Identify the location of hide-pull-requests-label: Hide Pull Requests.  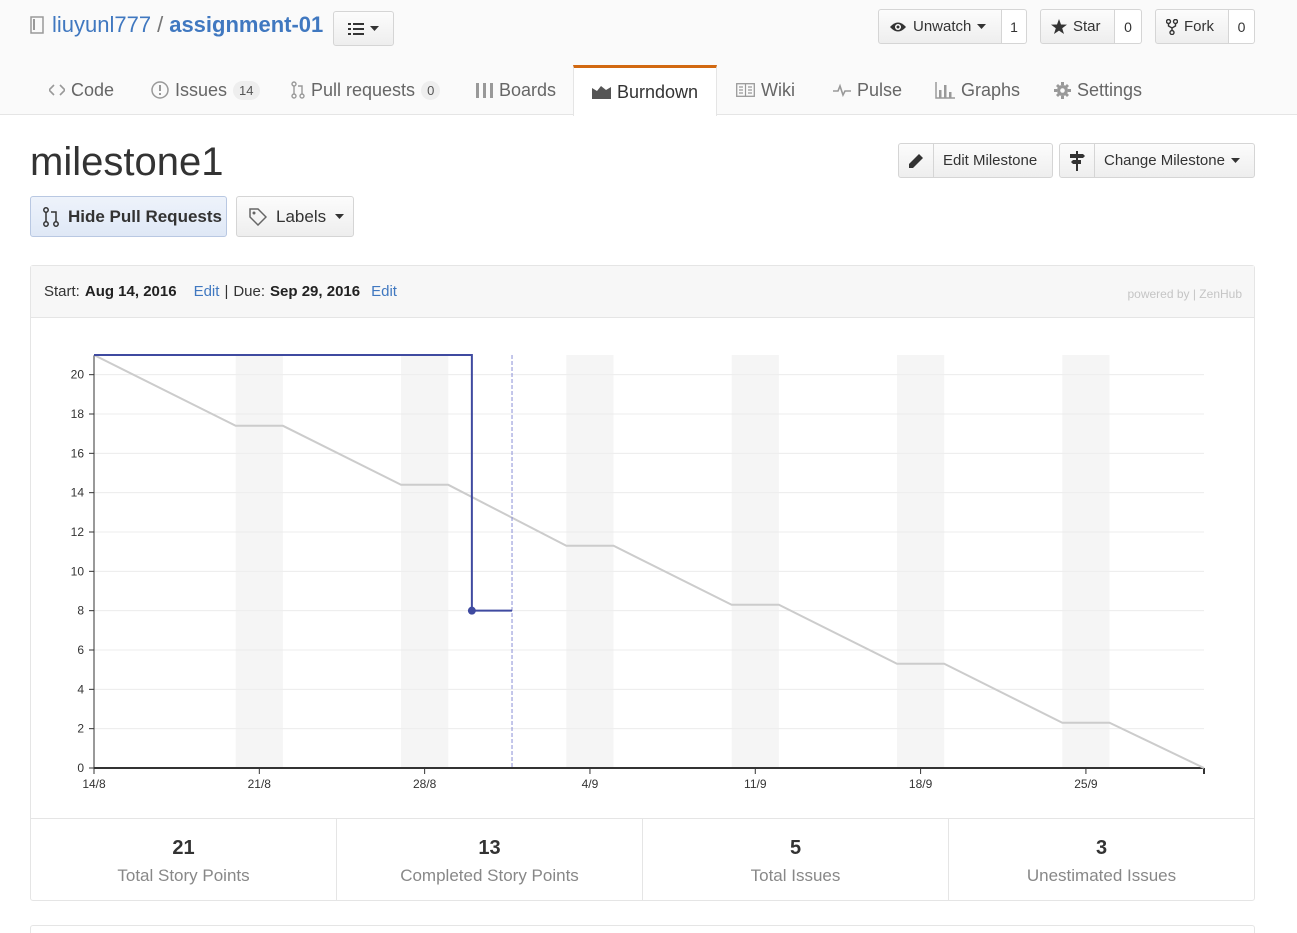
(145, 216).